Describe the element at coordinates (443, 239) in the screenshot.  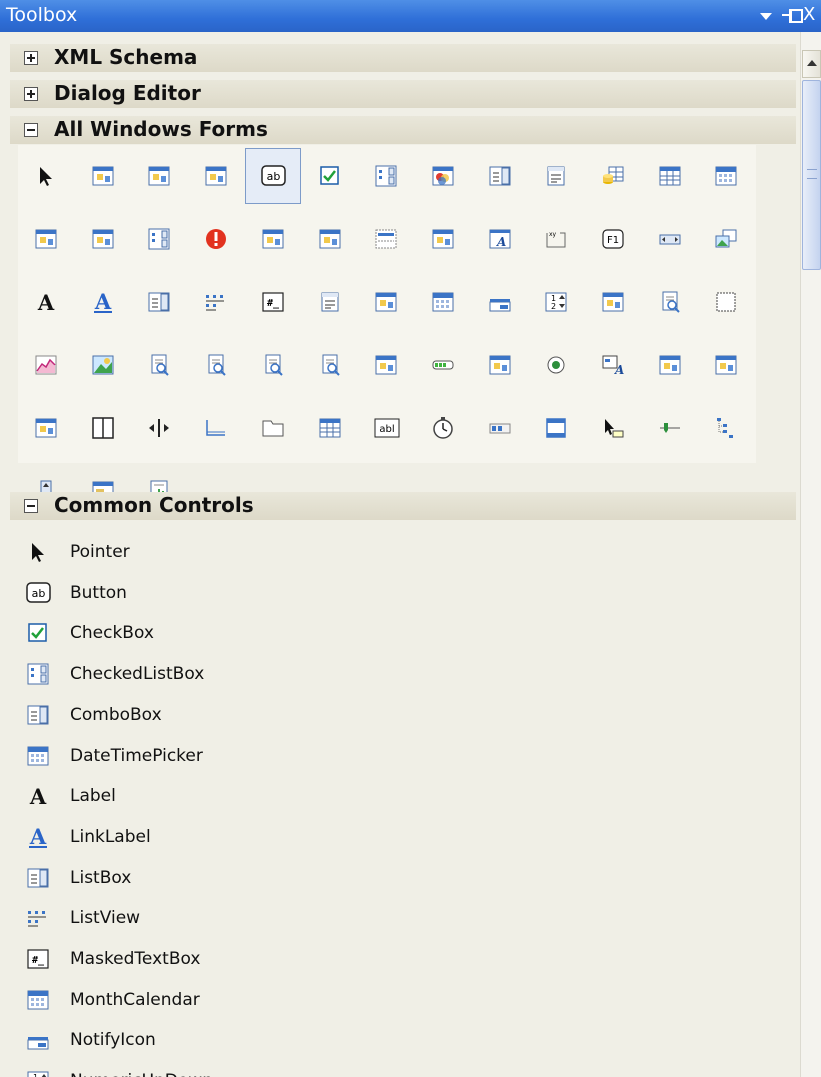
I see `toolbox-item-folder-browser-dialog` at that location.